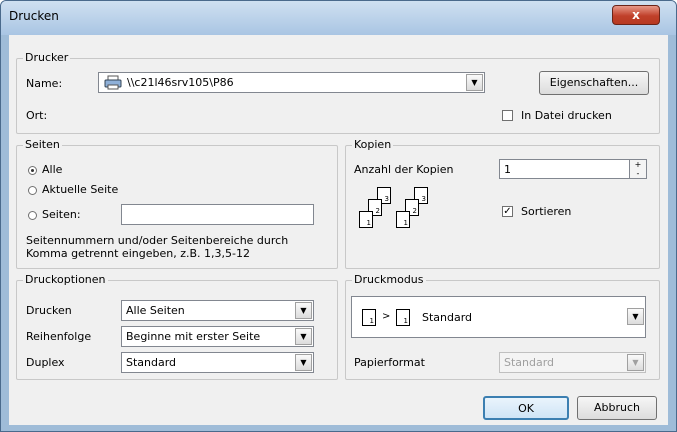 The image size is (677, 432). I want to click on printer-name-value: \\c21l46srv105\P86, so click(180, 82).